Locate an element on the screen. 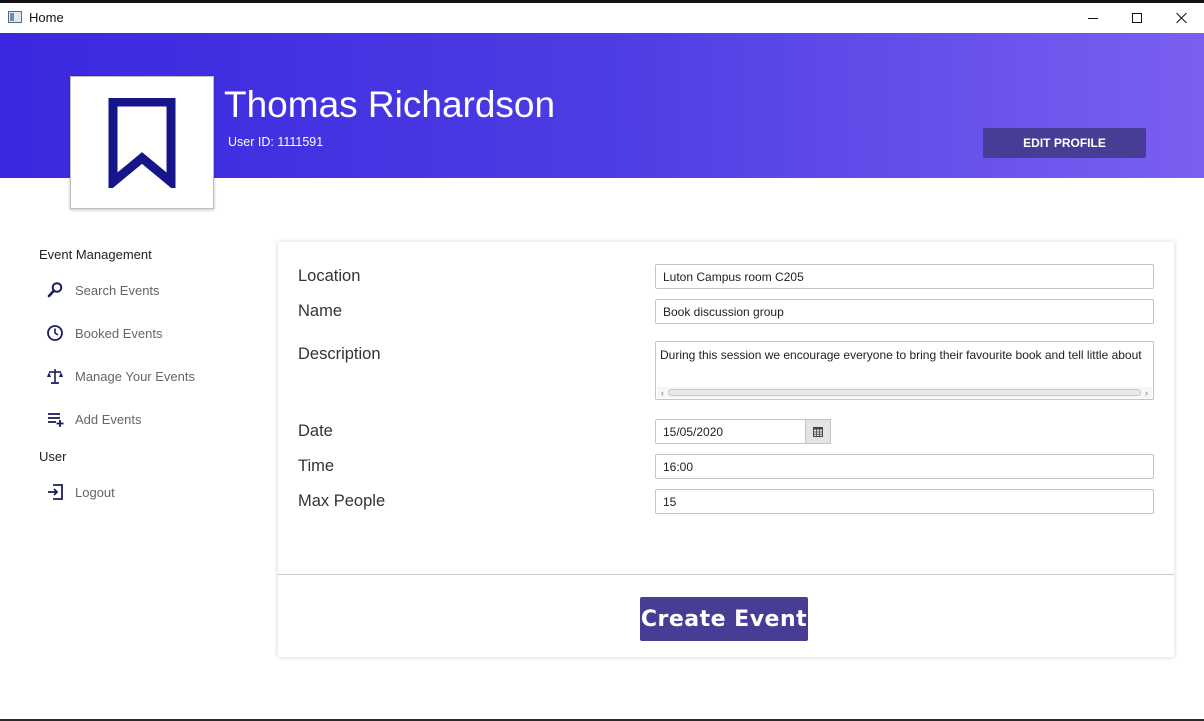 The image size is (1204, 721). avatar is located at coordinates (142, 142).